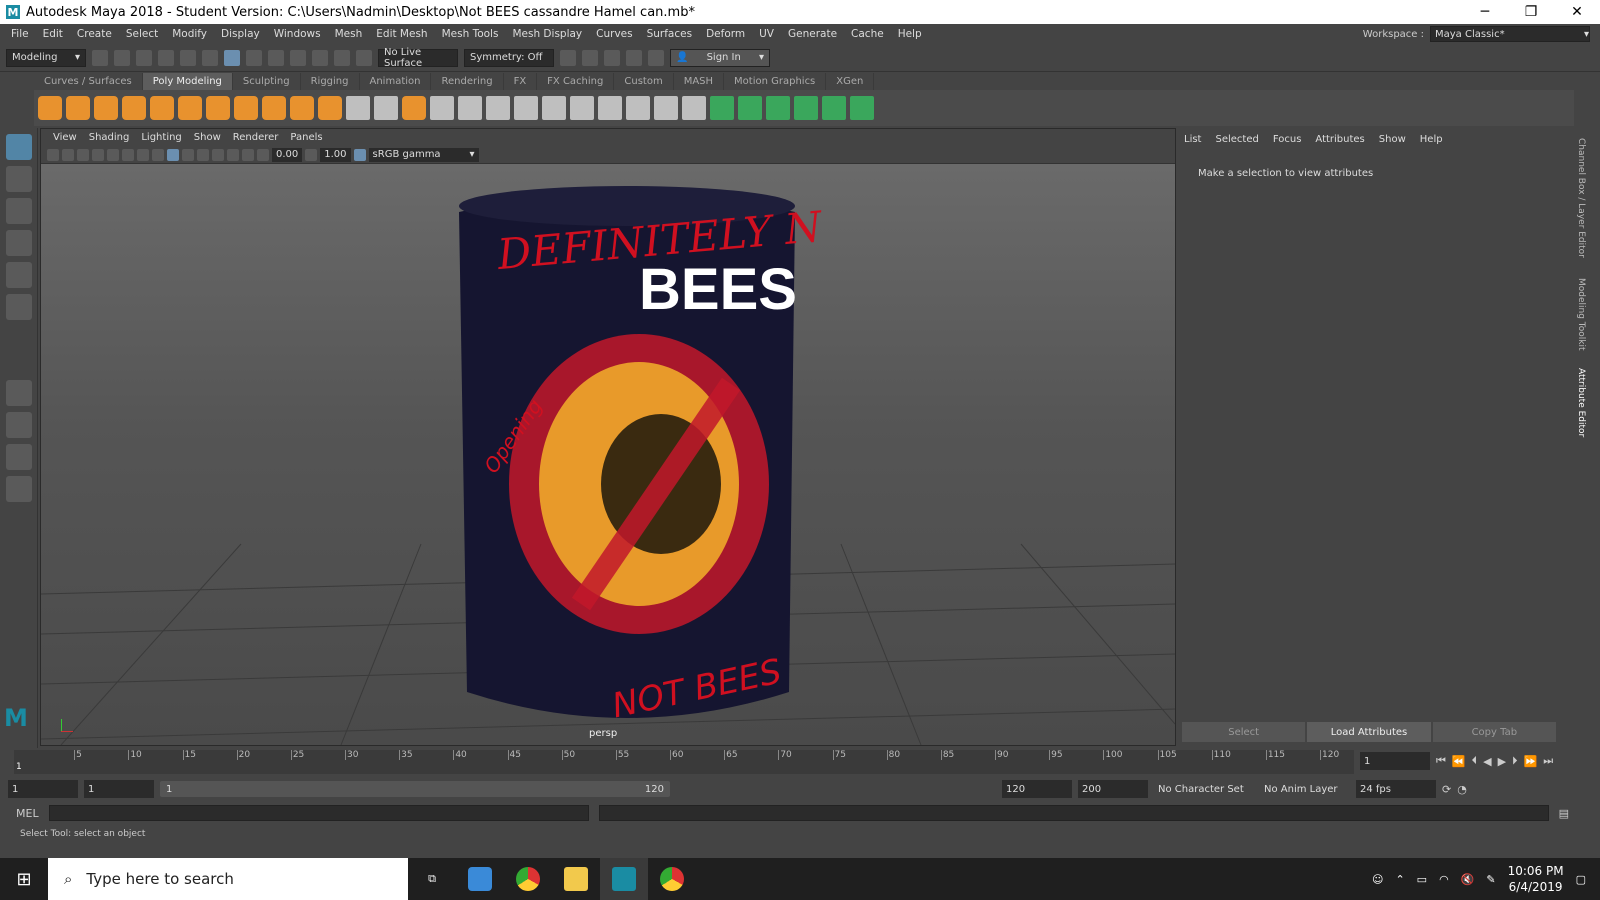 The image size is (1600, 900). What do you see at coordinates (267, 81) in the screenshot?
I see `shelf-tab-sculpting: Sculpting` at bounding box center [267, 81].